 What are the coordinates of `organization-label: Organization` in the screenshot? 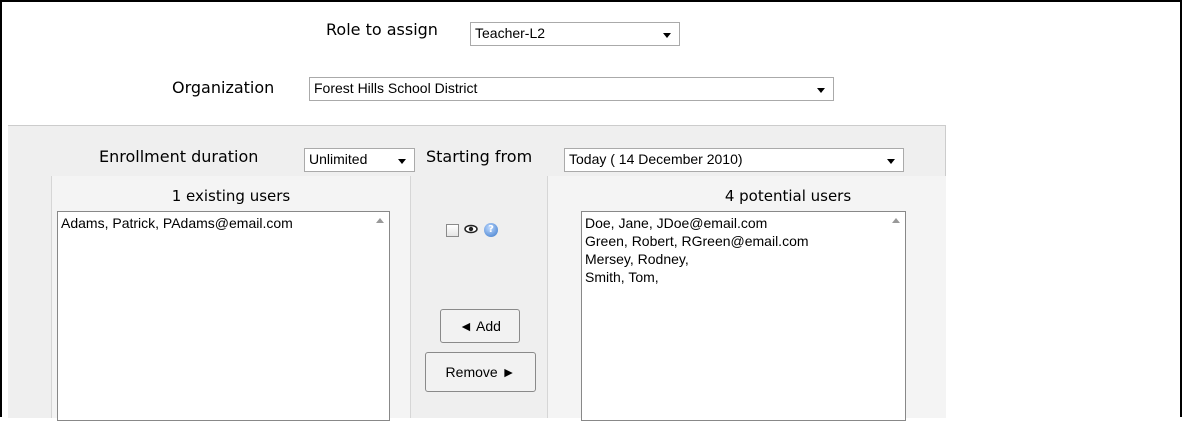 It's located at (223, 87).